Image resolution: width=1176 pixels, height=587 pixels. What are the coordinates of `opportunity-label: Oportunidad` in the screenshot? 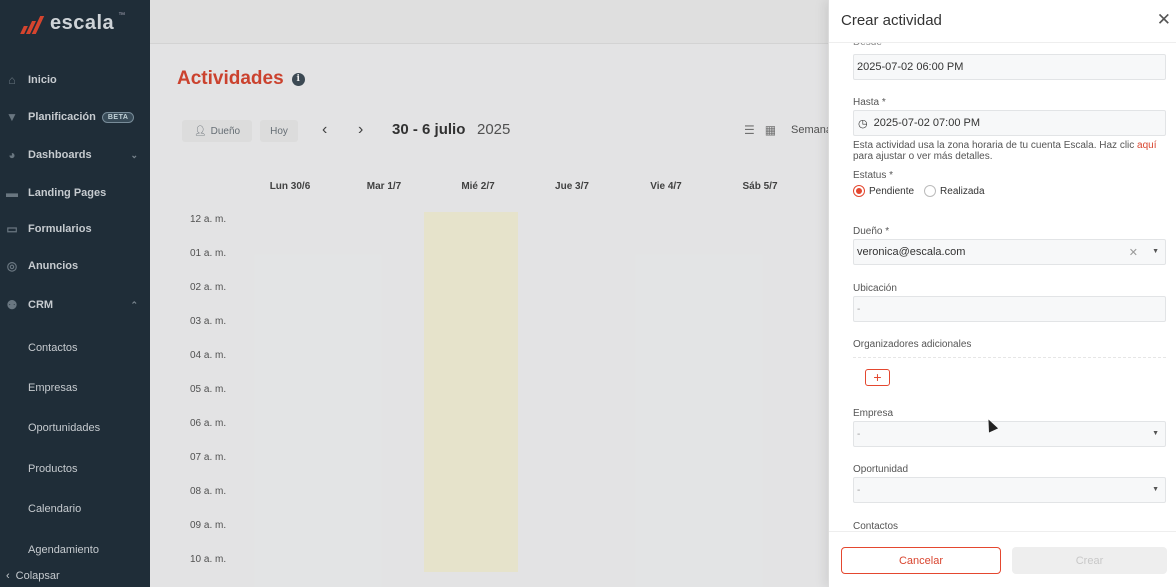 It's located at (881, 469).